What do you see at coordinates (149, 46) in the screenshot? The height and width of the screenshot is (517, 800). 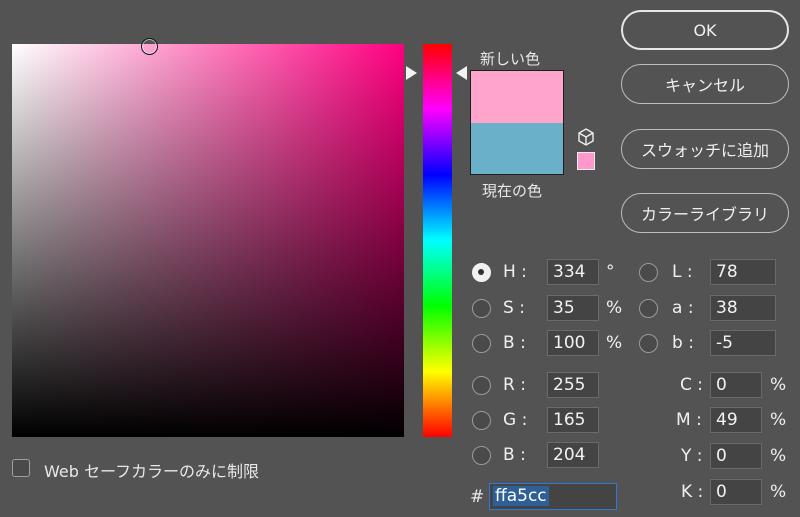 I see `color-field-cursor` at bounding box center [149, 46].